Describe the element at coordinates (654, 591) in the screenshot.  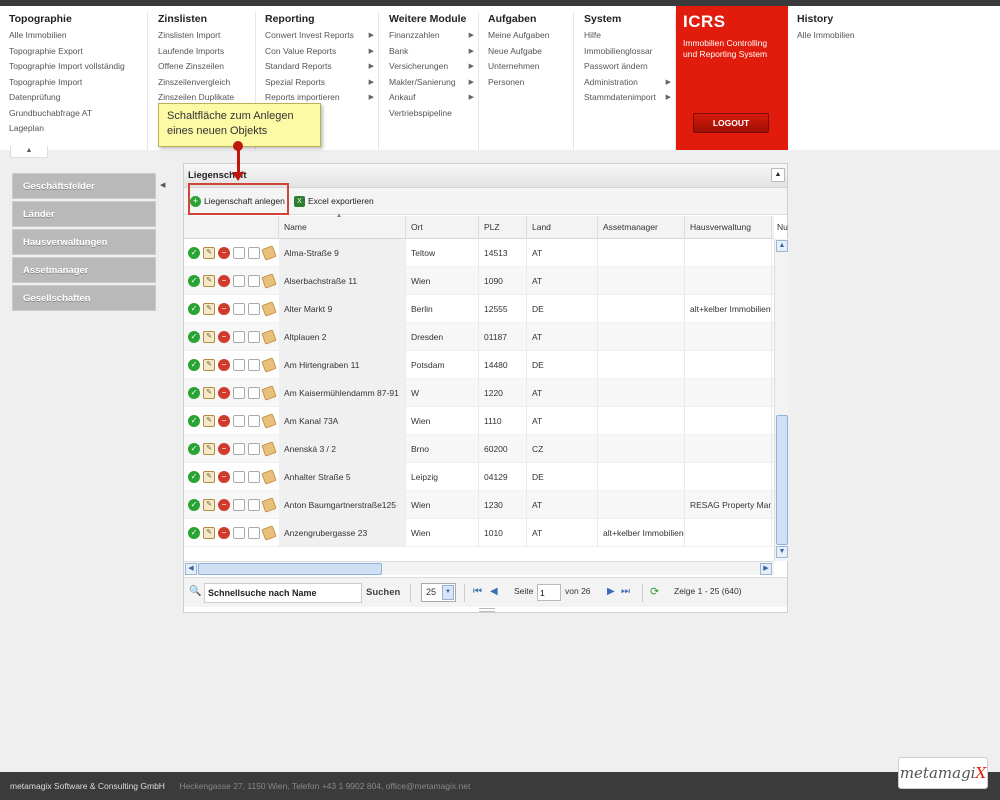
I see `refresh-icon: ⟳` at that location.